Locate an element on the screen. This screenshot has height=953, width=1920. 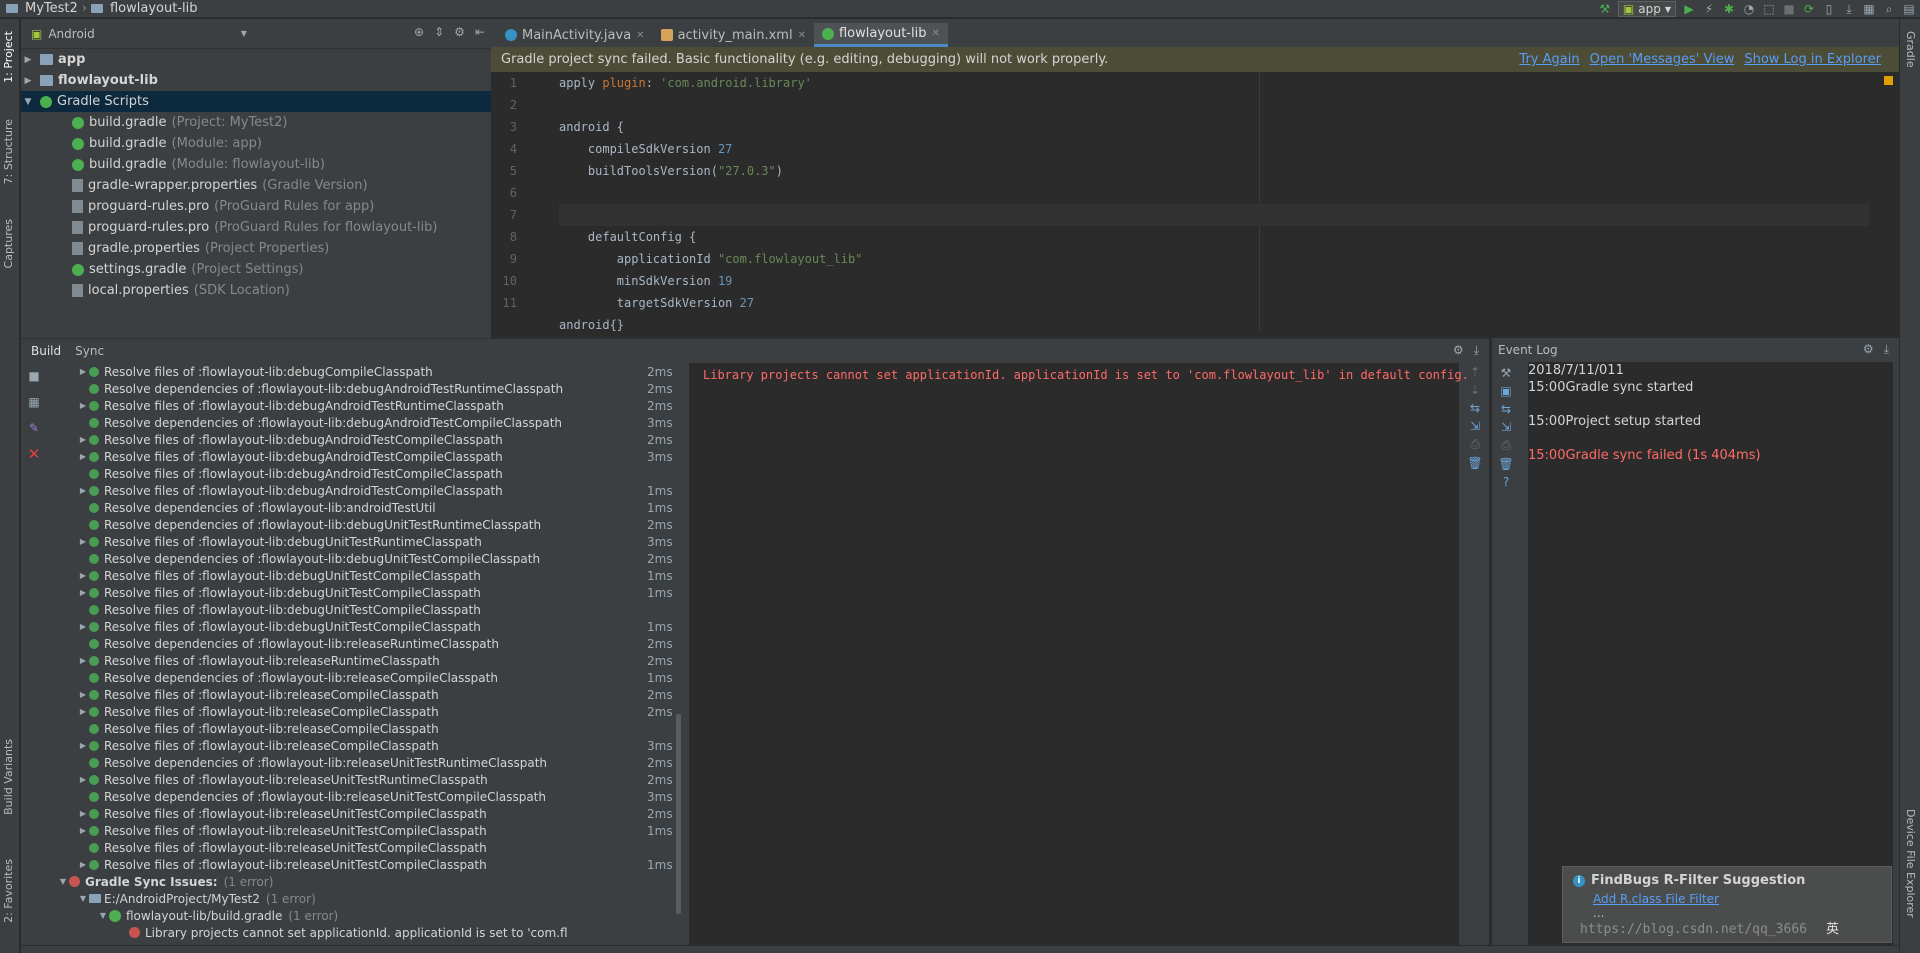
build-tree-scrollbar is located at coordinates (678, 814).